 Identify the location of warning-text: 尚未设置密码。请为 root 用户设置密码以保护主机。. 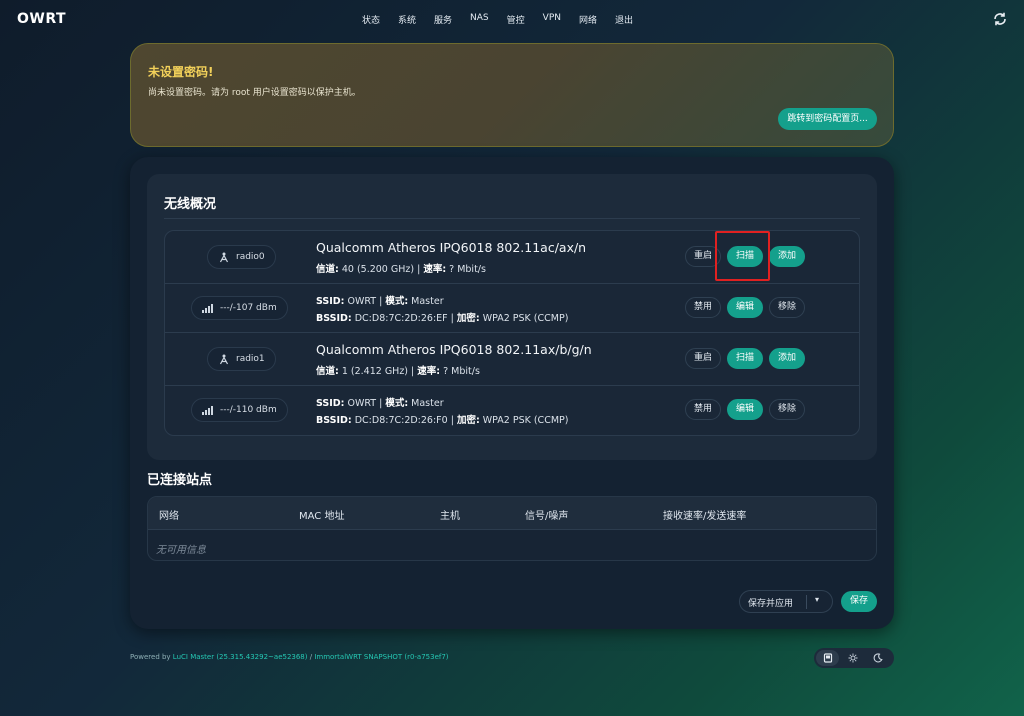
(254, 93).